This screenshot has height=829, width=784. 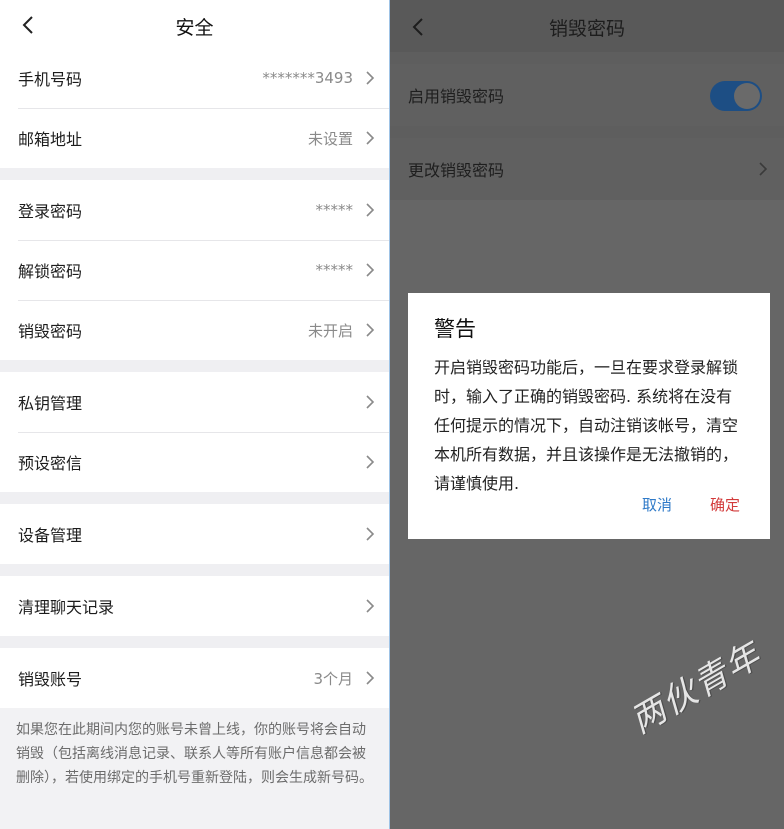 What do you see at coordinates (50, 679) in the screenshot?
I see `row-label: 销毁账号` at bounding box center [50, 679].